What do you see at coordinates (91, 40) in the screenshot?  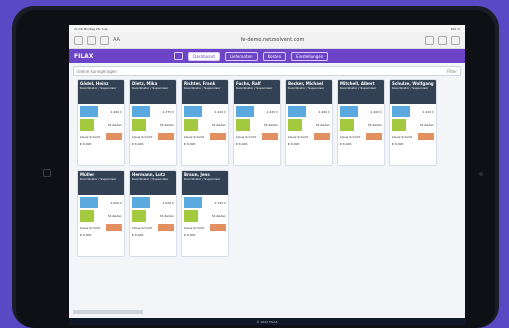 I see `back-icon` at bounding box center [91, 40].